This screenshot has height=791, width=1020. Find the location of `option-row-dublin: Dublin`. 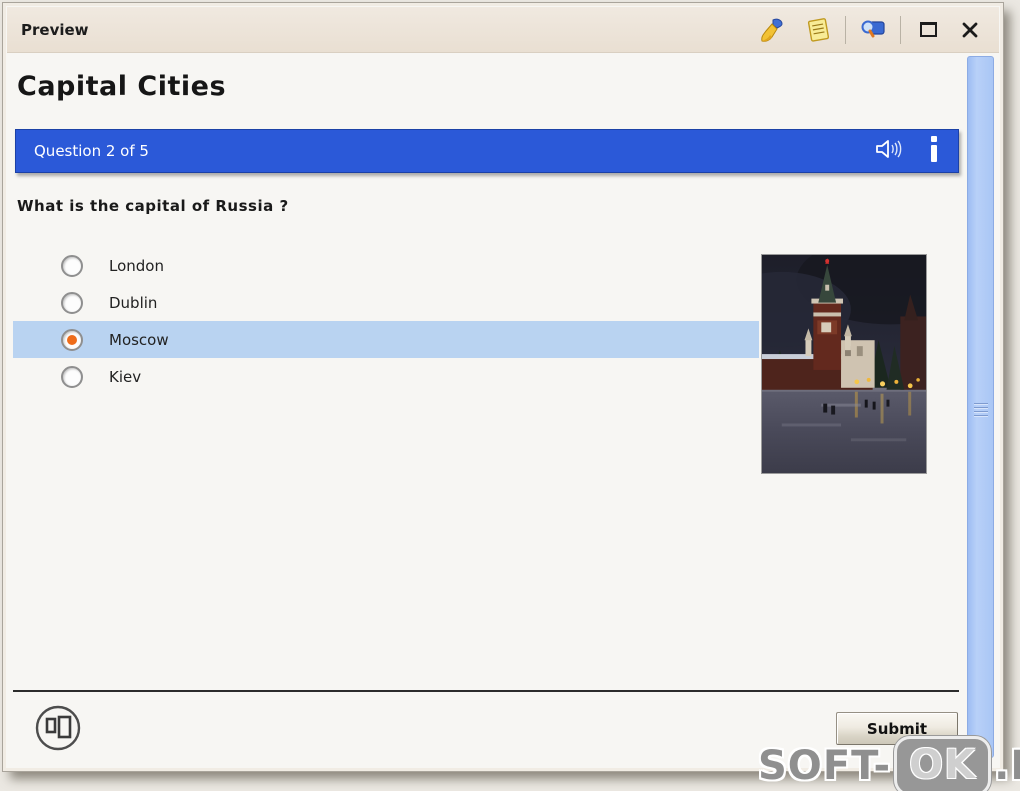

option-row-dublin: Dublin is located at coordinates (386, 302).